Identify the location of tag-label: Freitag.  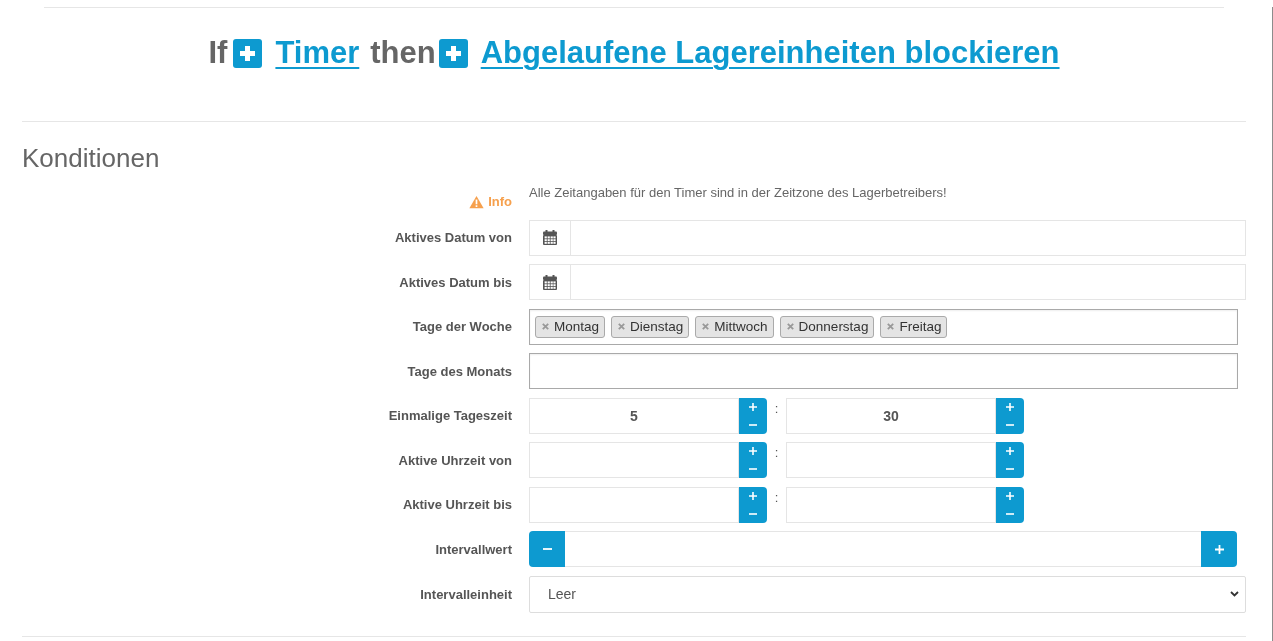
(920, 326).